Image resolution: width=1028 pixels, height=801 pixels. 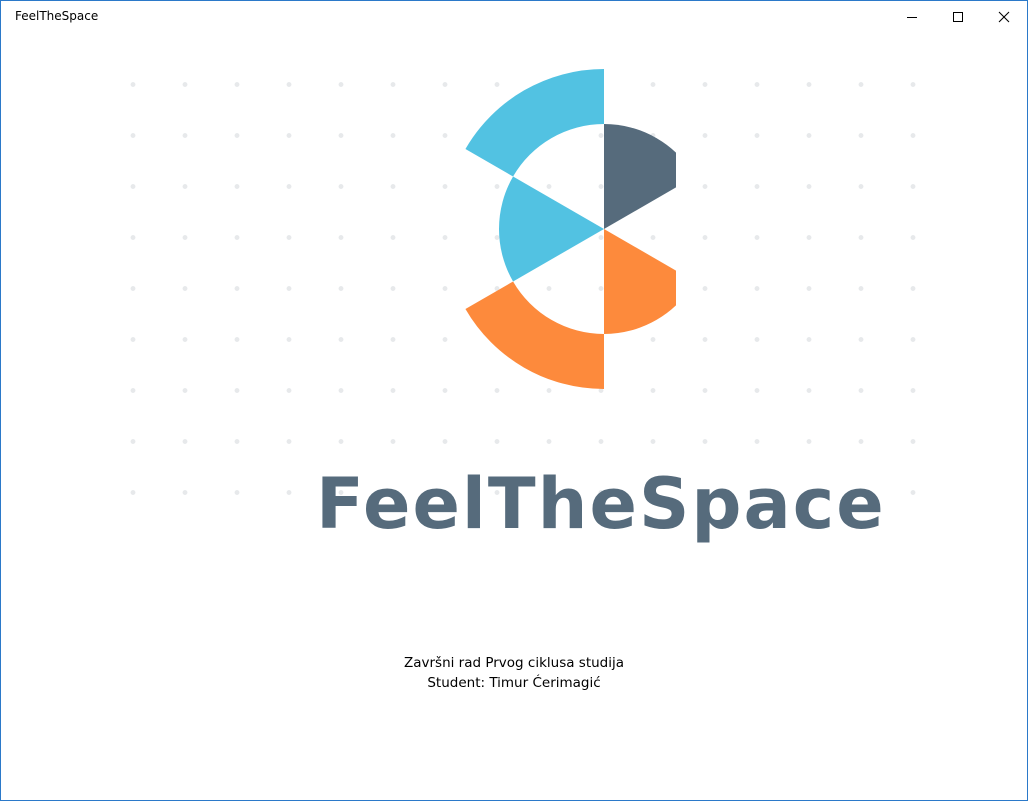 I want to click on close-icon, so click(x=1004, y=16).